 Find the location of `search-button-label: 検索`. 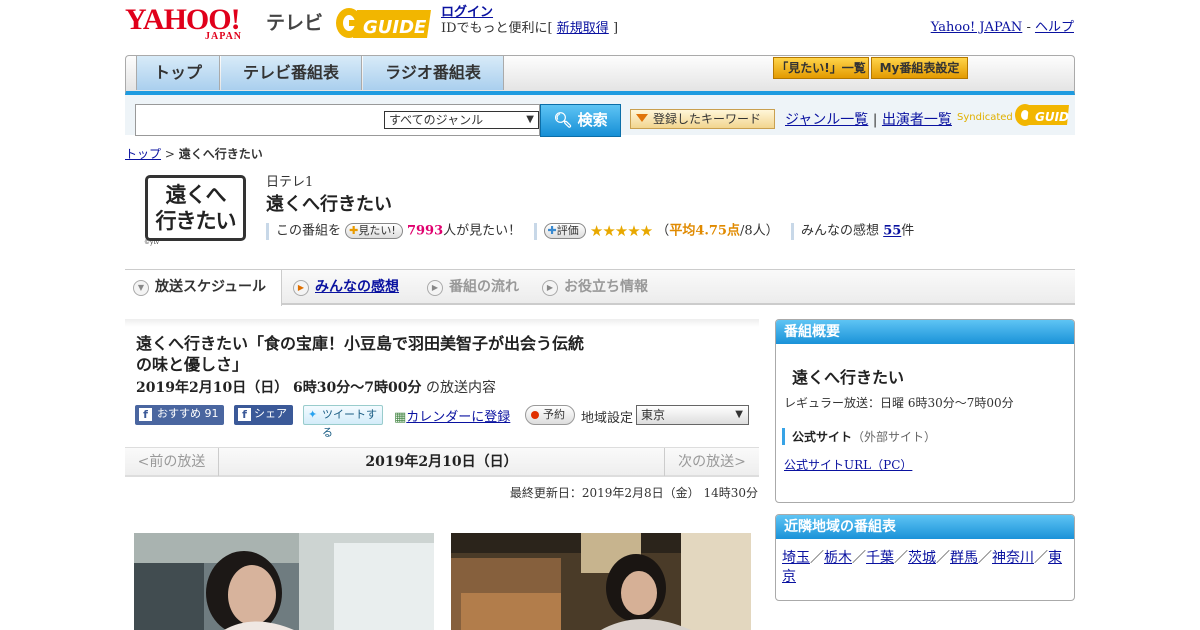

search-button-label: 検索 is located at coordinates (592, 120).